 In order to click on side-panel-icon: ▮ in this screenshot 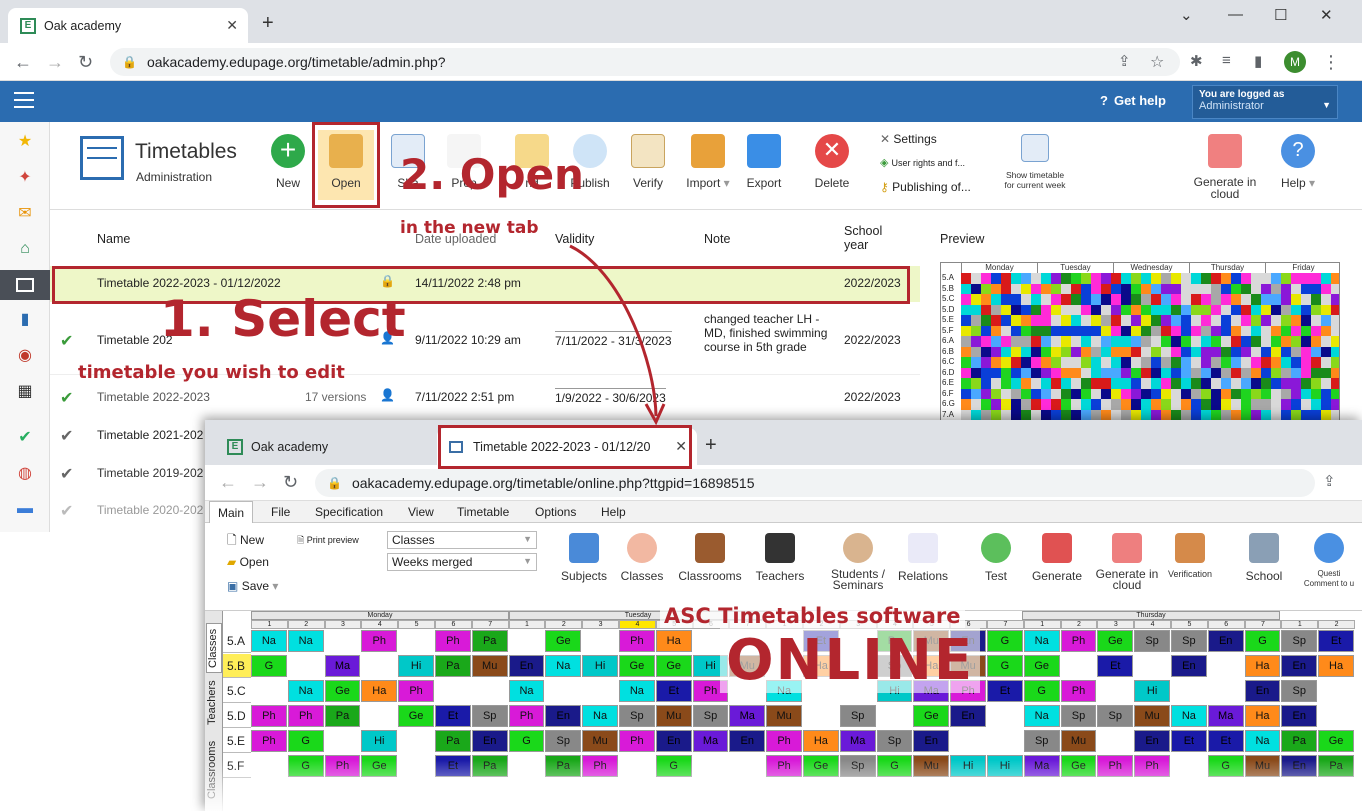, I will do `click(1258, 61)`.